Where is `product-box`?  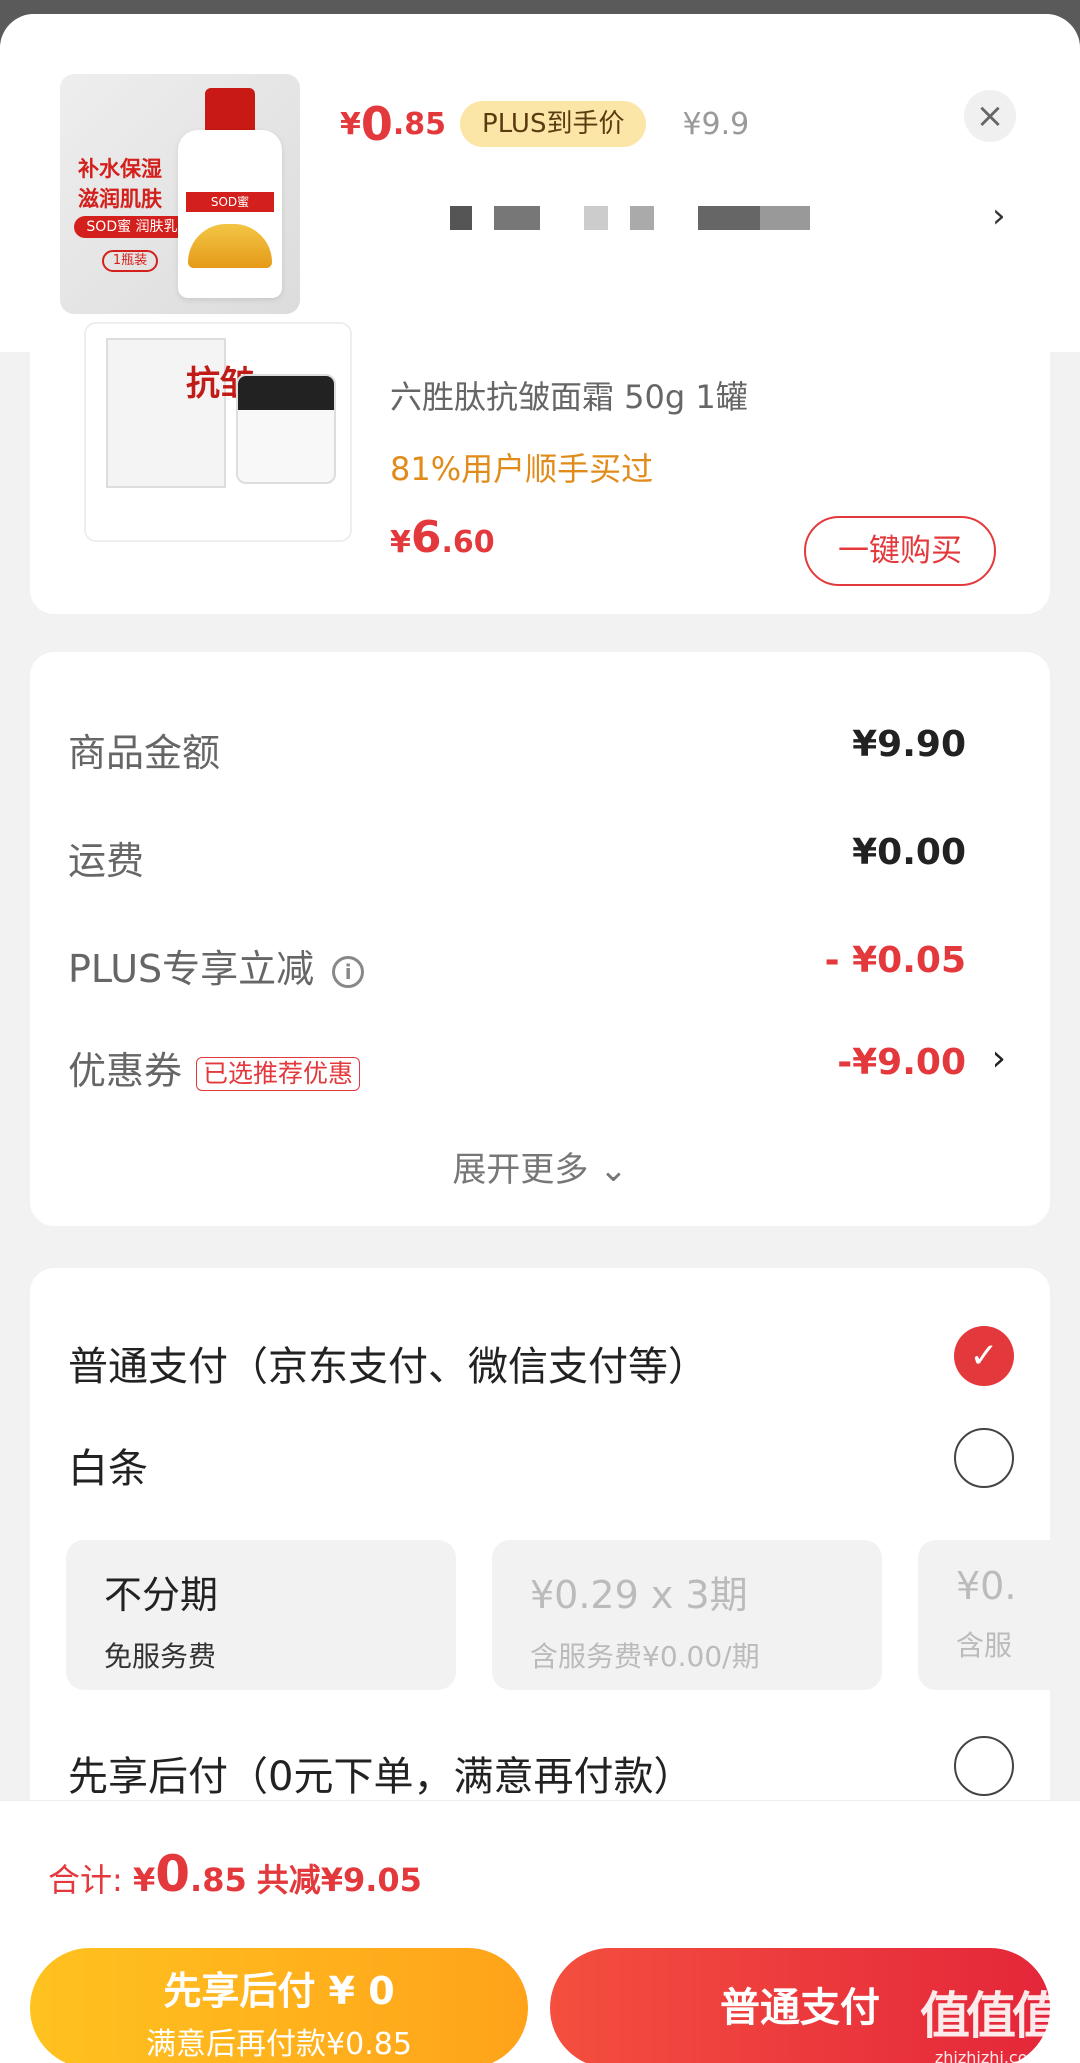
product-box is located at coordinates (166, 413).